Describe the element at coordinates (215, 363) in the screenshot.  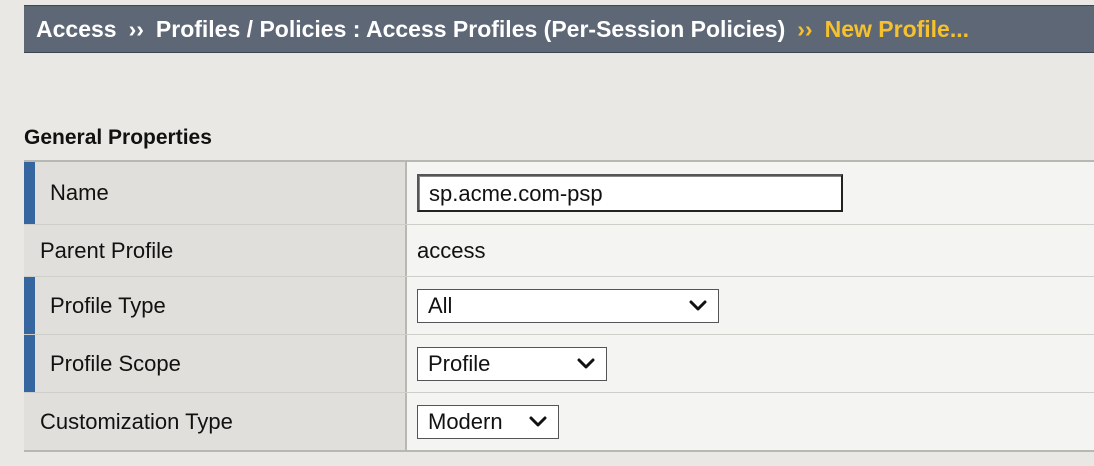
I see `profile-scope-label: Profile Scope` at that location.